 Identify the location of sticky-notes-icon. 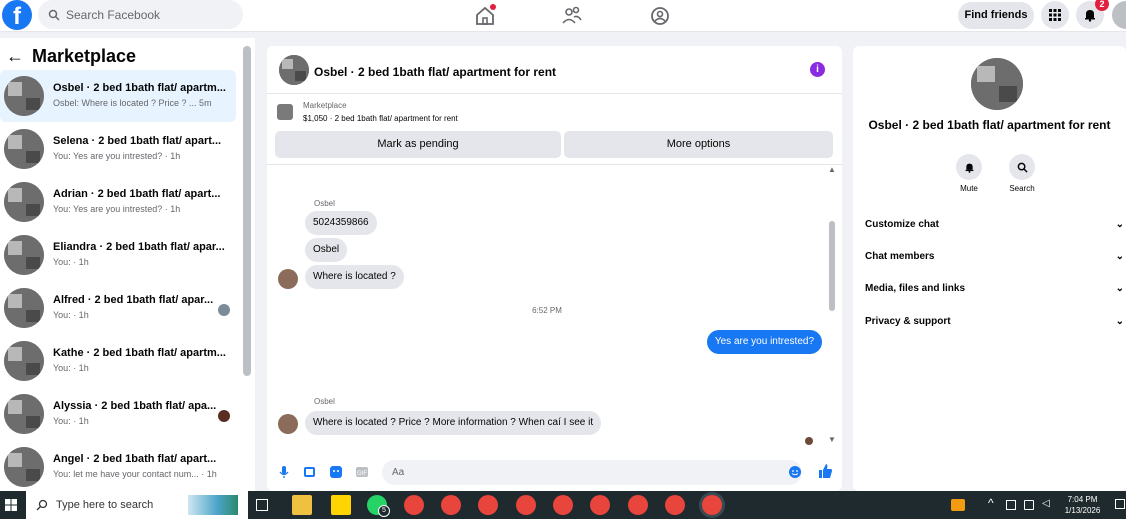
(341, 505).